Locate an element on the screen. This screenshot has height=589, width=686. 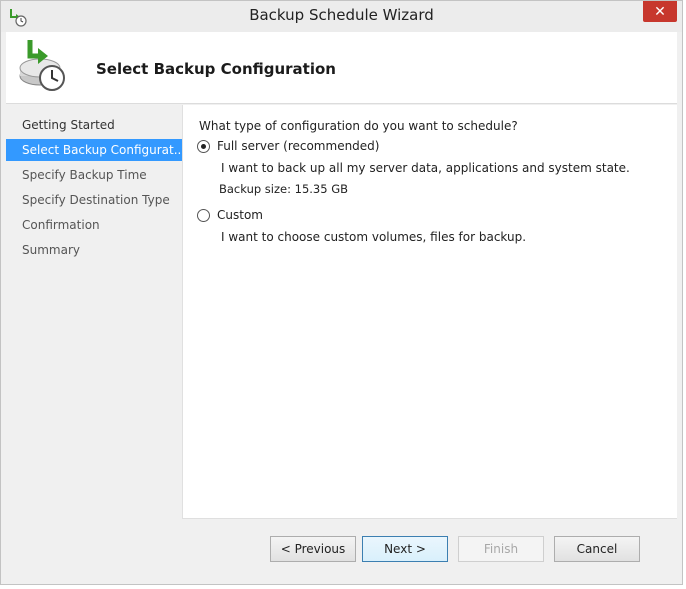
cancel-button: Cancel is located at coordinates (597, 549).